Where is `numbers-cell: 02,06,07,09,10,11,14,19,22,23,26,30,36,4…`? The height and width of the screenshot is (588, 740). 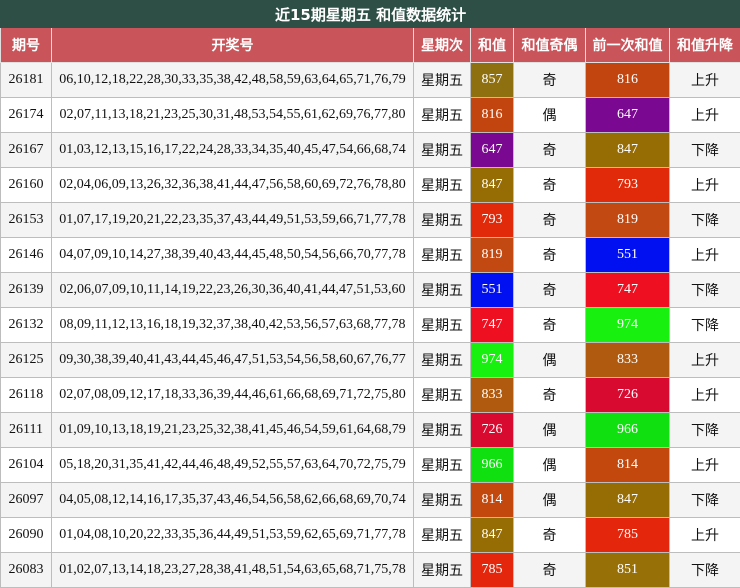
numbers-cell: 02,06,07,09,10,11,14,19,22,23,26,30,36,4… is located at coordinates (233, 290).